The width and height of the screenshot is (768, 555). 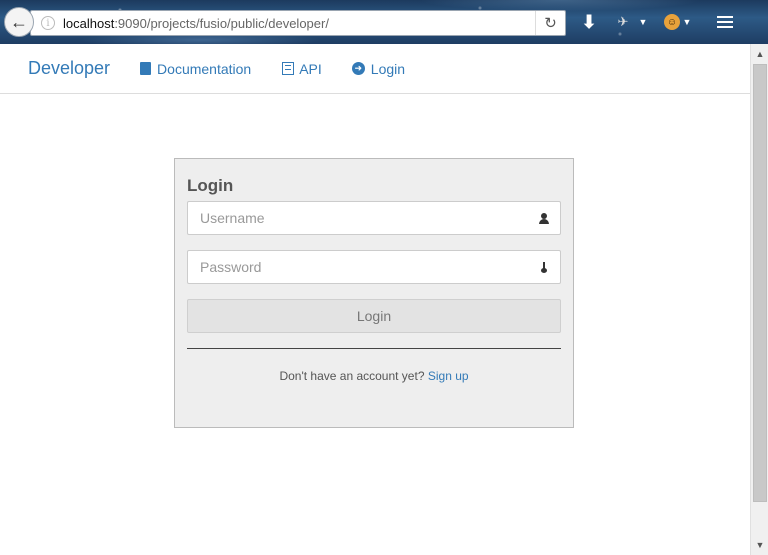 I want to click on info-icon: i, so click(x=48, y=23).